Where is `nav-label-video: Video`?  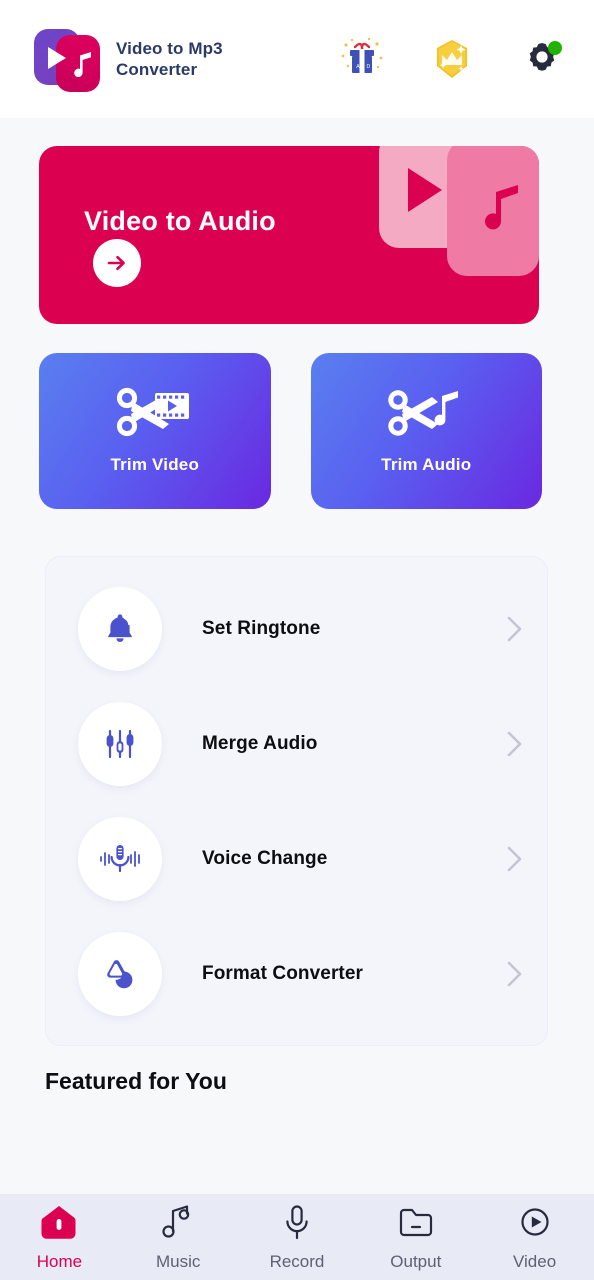
nav-label-video: Video is located at coordinates (534, 1261).